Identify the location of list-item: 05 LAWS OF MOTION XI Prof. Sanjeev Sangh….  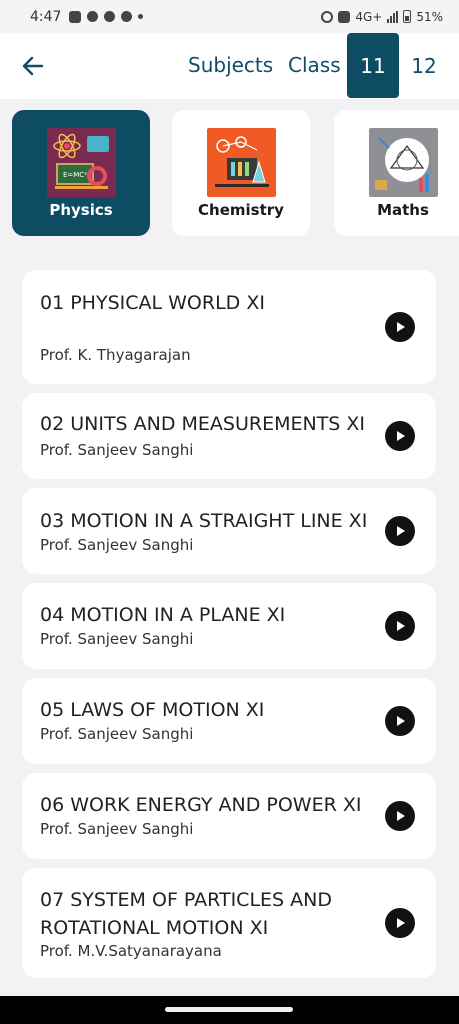
(229, 721).